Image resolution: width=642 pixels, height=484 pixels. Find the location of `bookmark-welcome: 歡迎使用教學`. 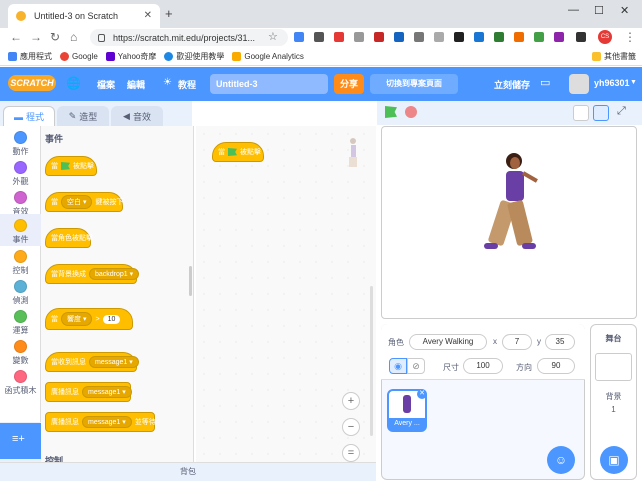

bookmark-welcome: 歡迎使用教學 is located at coordinates (194, 56).